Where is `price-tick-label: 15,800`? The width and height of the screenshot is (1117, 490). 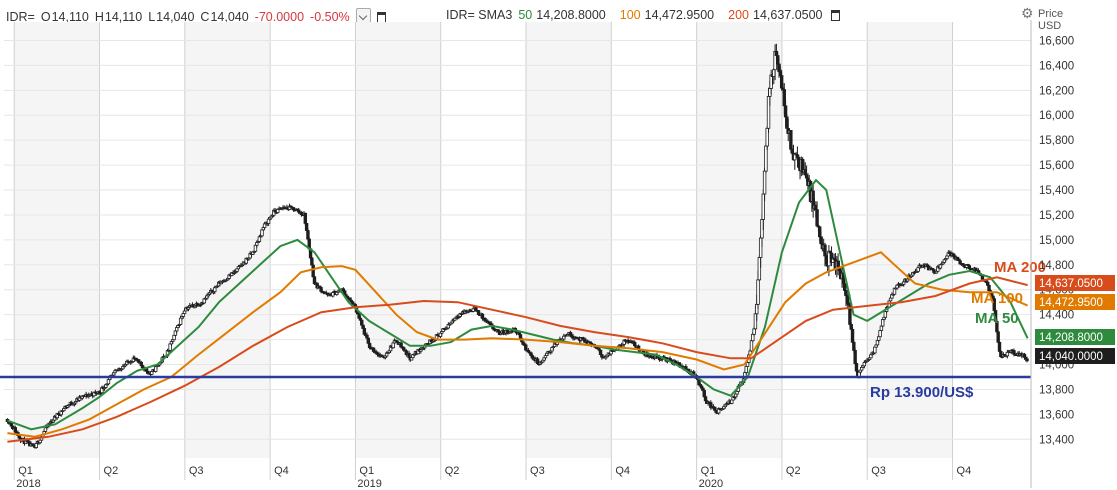
price-tick-label: 15,800 is located at coordinates (1056, 141).